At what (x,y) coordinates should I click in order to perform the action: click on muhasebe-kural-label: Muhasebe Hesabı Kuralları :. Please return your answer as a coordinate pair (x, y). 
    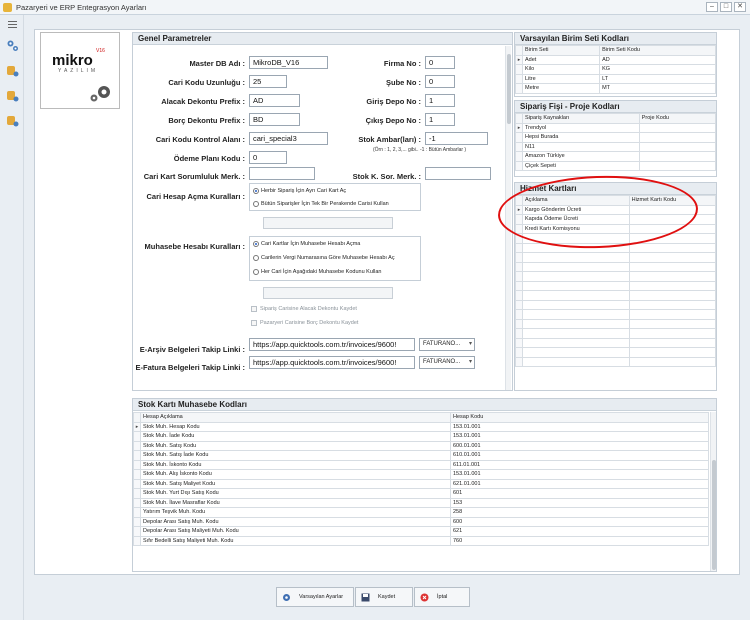
    Looking at the image, I should click on (194, 246).